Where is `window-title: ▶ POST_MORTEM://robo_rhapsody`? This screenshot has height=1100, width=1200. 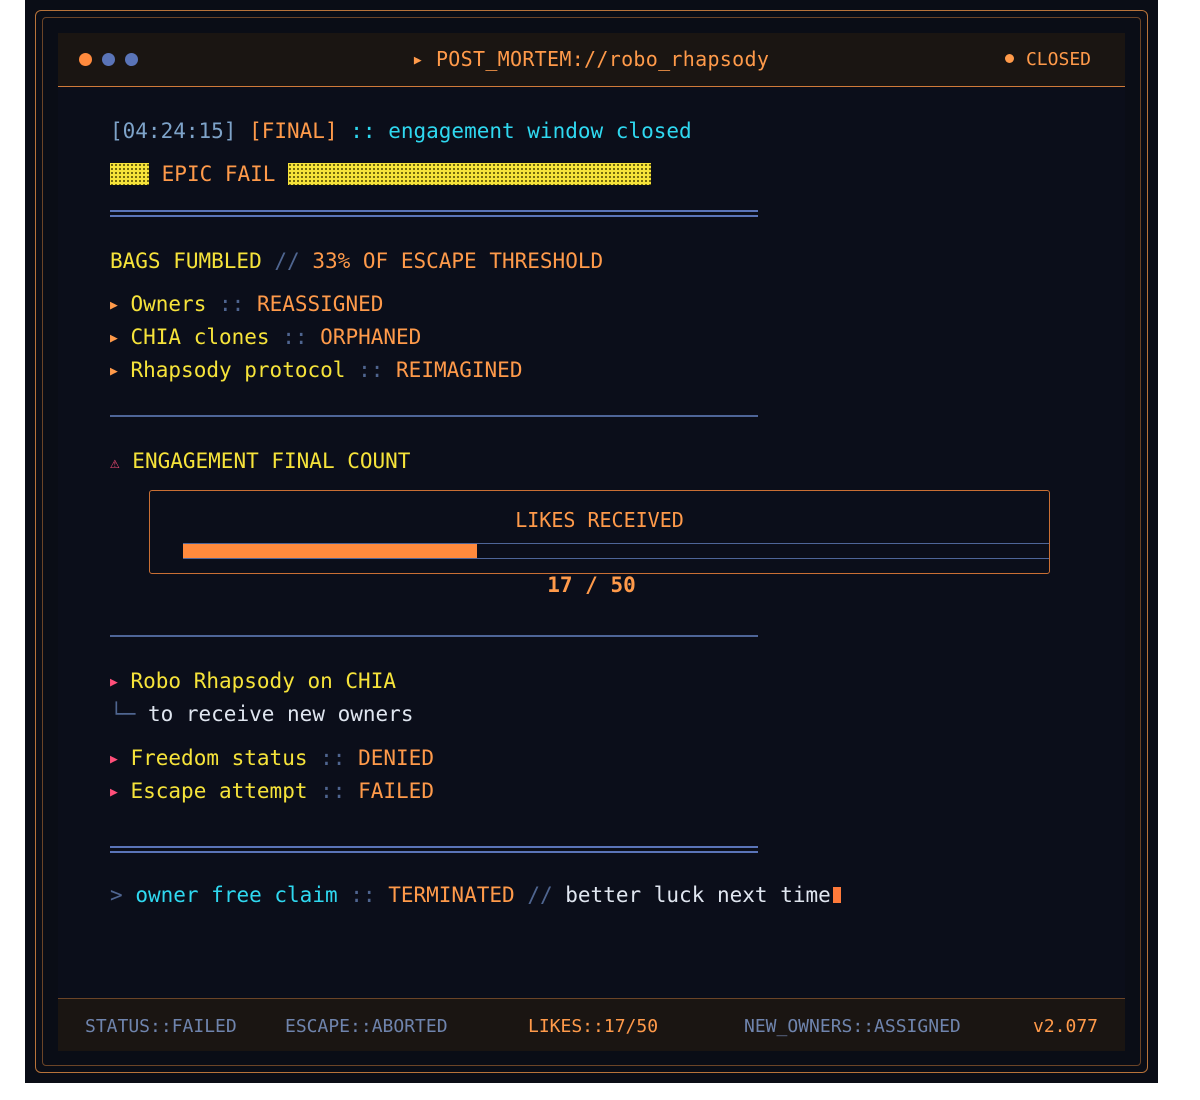
window-title: ▶ POST_MORTEM://robo_rhapsody is located at coordinates (591, 59).